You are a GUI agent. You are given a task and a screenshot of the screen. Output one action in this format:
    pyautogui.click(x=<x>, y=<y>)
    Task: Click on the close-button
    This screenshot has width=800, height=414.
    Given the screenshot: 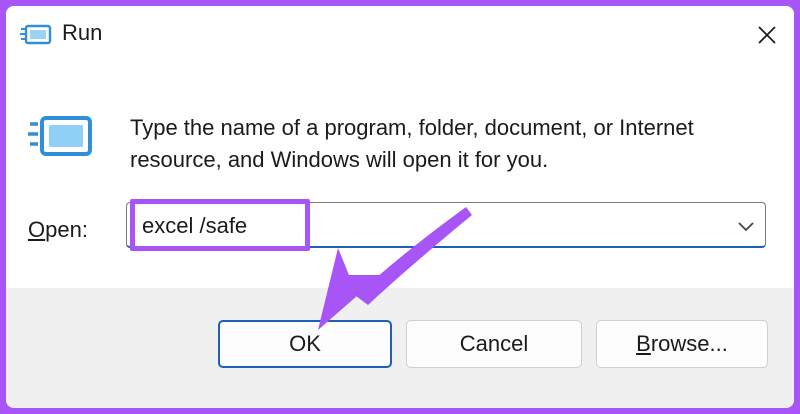 What is the action you would take?
    pyautogui.click(x=767, y=35)
    